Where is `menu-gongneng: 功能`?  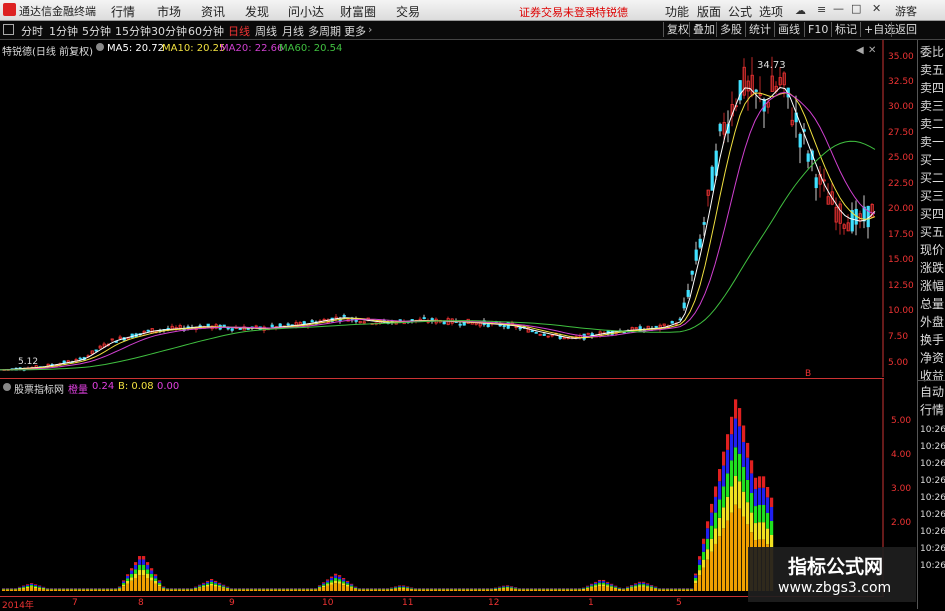 menu-gongneng: 功能 is located at coordinates (677, 11).